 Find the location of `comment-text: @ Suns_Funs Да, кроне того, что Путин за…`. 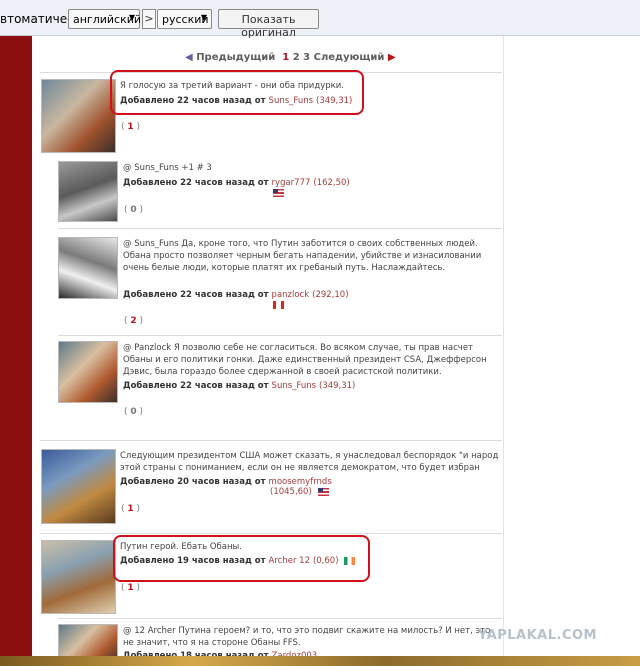

comment-text: @ Suns_Funs Да, кроне того, что Путин за… is located at coordinates (302, 256).